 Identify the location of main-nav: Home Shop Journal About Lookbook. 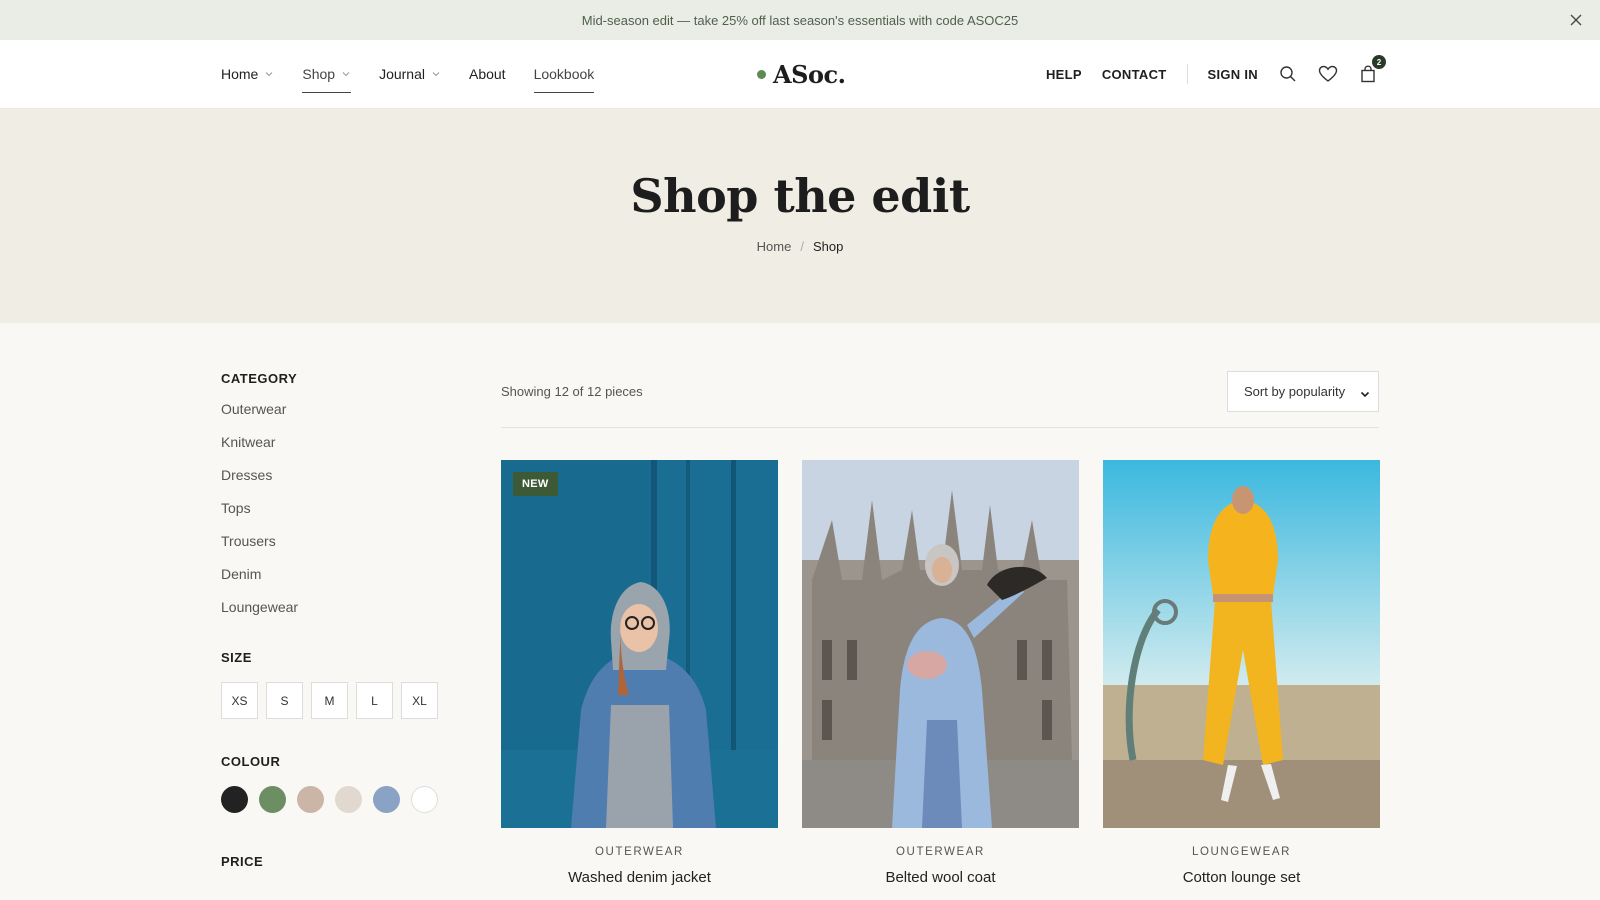
(421, 74).